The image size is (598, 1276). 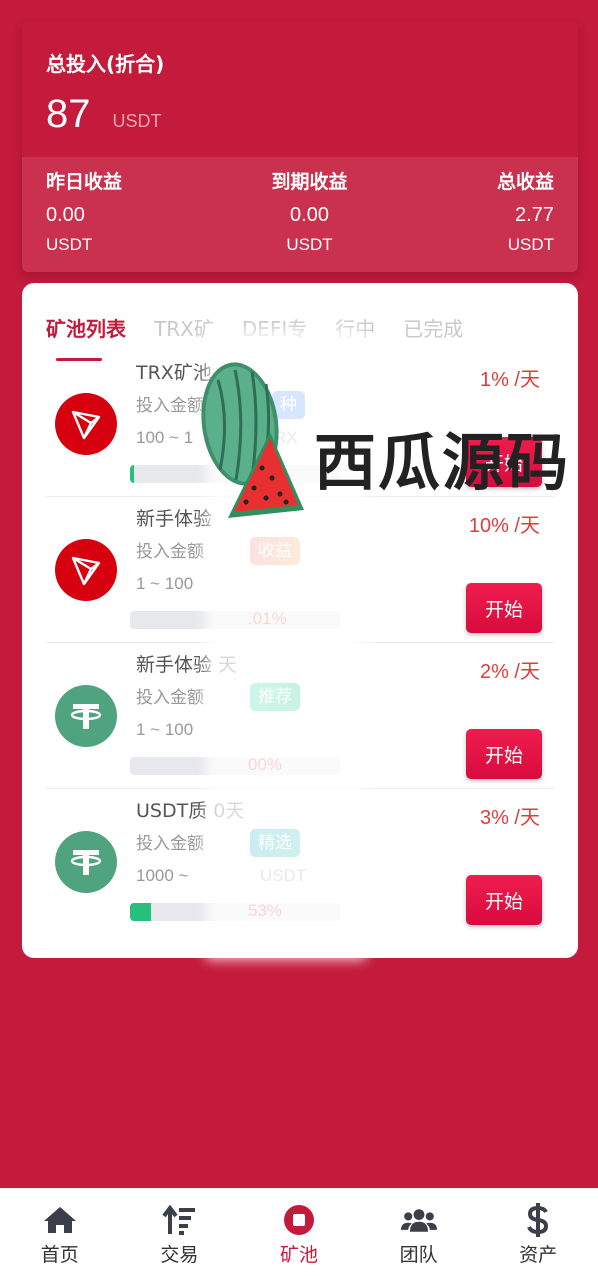 I want to click on pool-tag: 精选, so click(x=275, y=843).